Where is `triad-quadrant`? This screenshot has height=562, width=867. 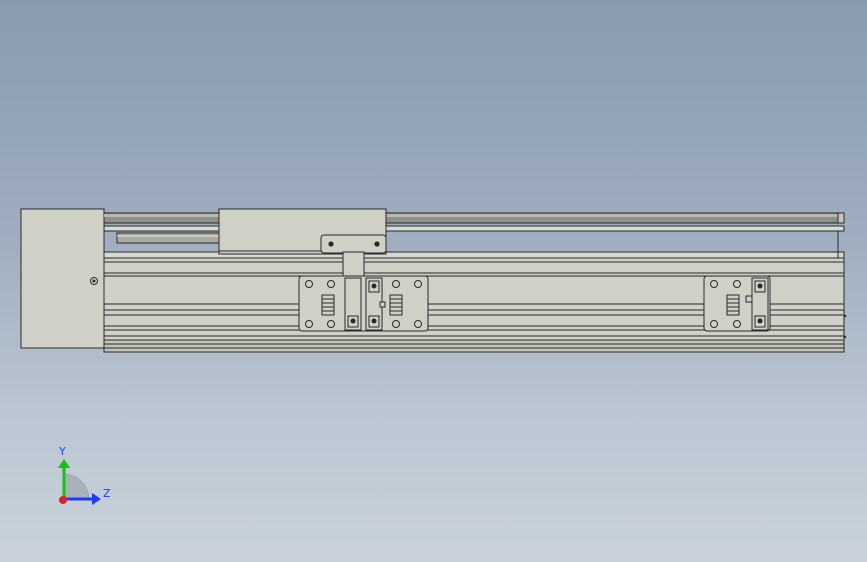
triad-quadrant is located at coordinates (76, 486).